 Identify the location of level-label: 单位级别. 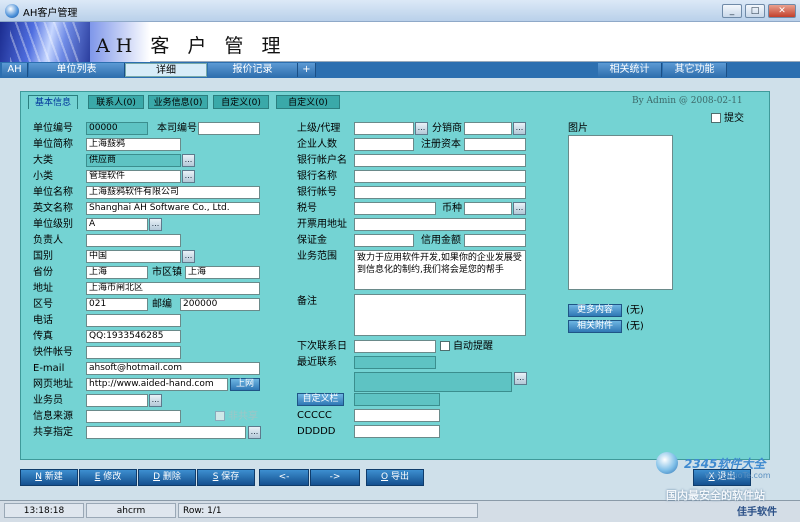
(53, 224).